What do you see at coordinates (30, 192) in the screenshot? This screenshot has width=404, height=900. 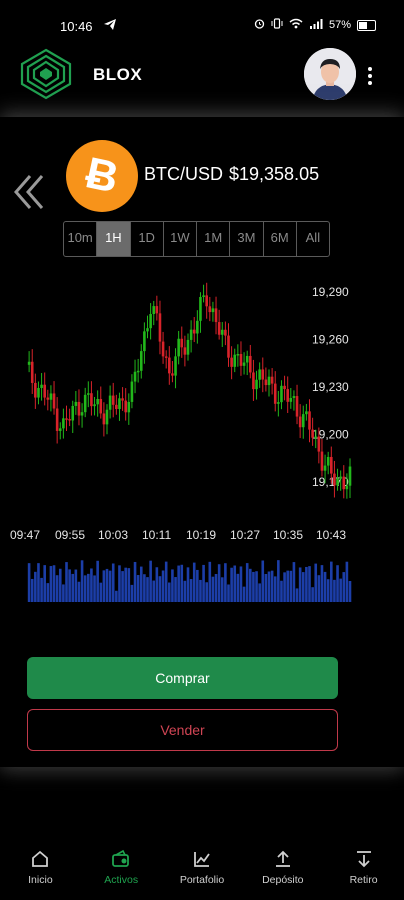 I see `back-chevron-icon` at bounding box center [30, 192].